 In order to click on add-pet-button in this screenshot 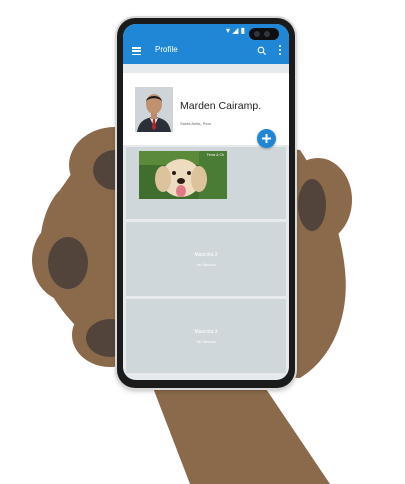, I will do `click(266, 138)`.